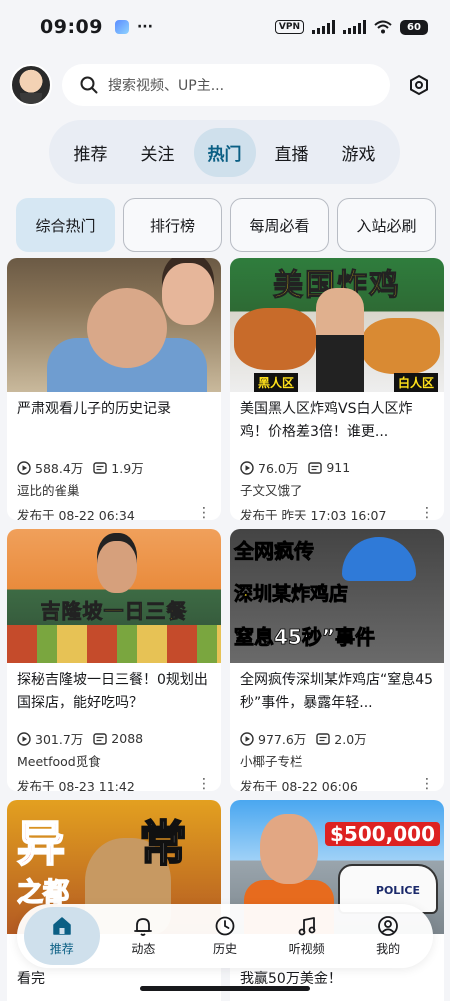  Describe the element at coordinates (76, 785) in the screenshot. I see `publish-date: 发布于 08-23 11:42` at that location.